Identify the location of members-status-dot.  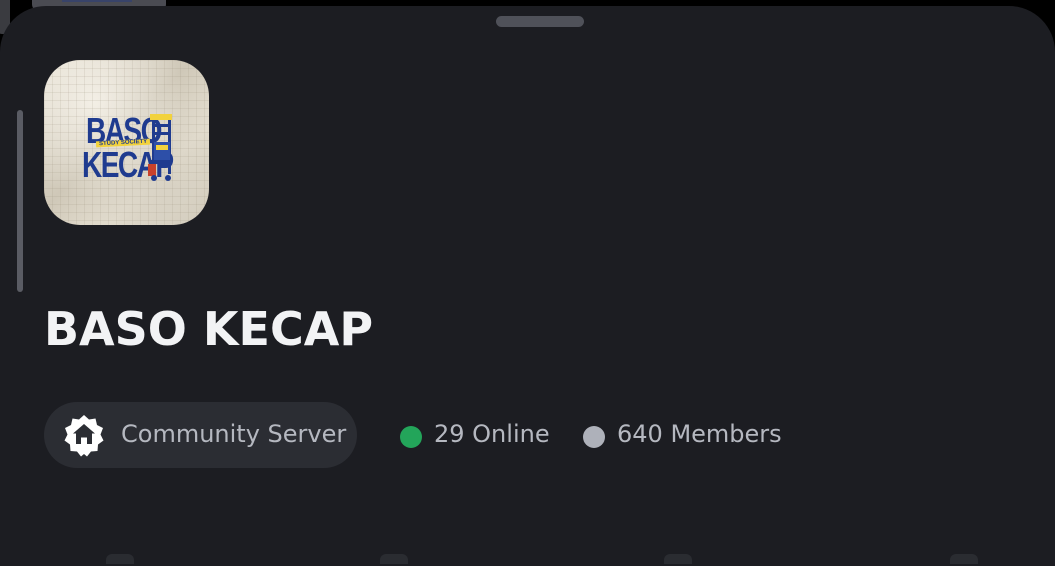
(594, 437).